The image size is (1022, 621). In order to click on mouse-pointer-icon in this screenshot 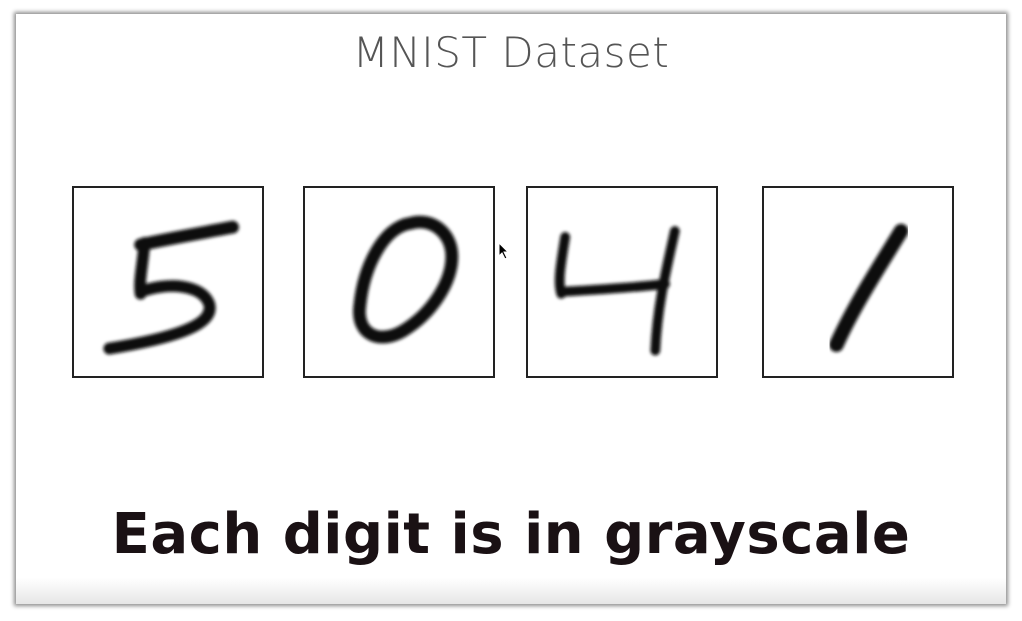, I will do `click(504, 251)`.